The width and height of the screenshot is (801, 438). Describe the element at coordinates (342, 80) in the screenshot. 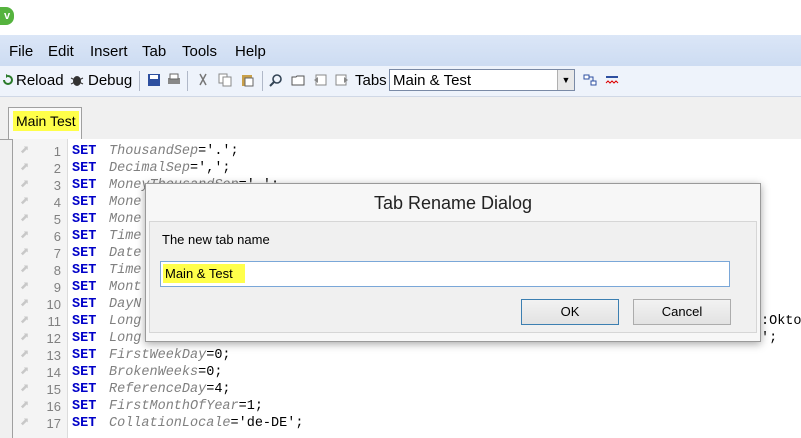

I see `forward-icon` at that location.